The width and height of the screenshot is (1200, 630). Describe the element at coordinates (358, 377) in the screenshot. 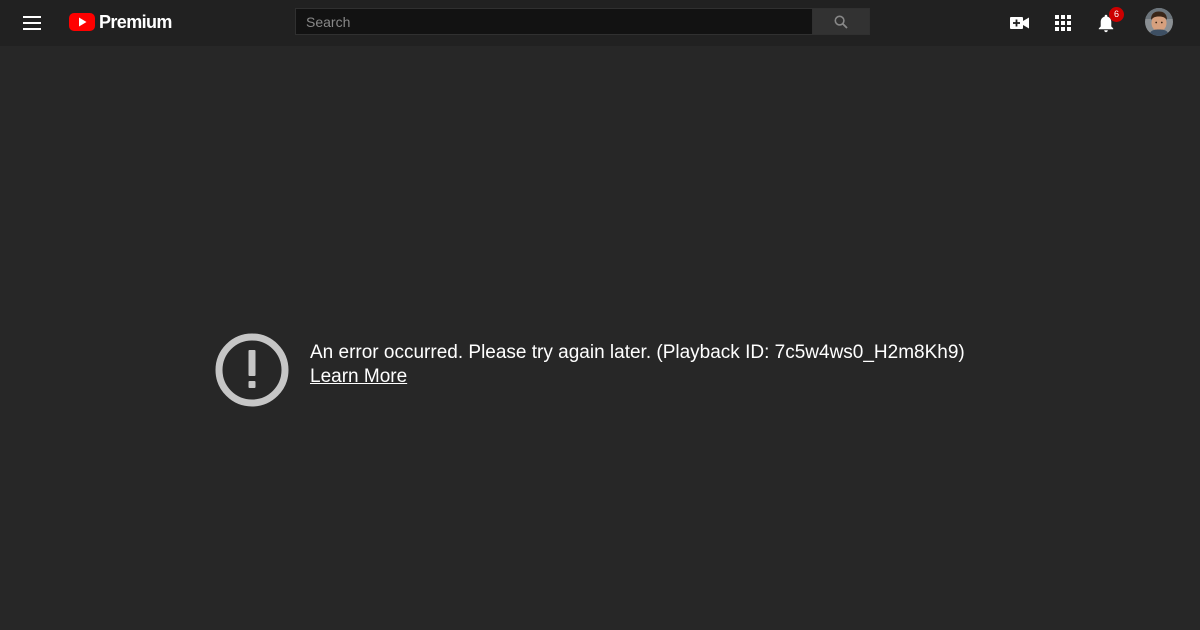

I see `learn-more-link: Learn More` at that location.